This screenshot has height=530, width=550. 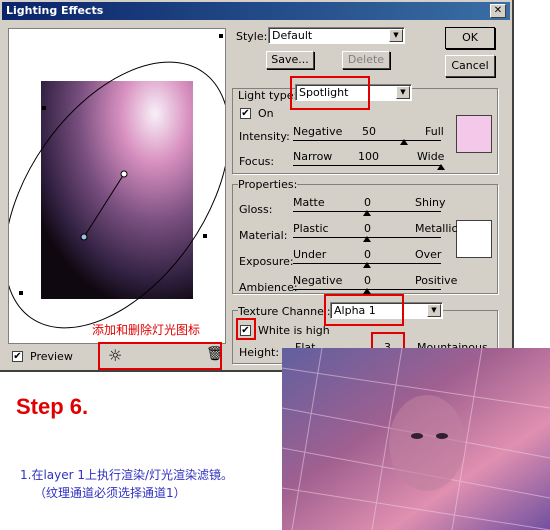 I want to click on style-label: Style:, so click(x=252, y=36).